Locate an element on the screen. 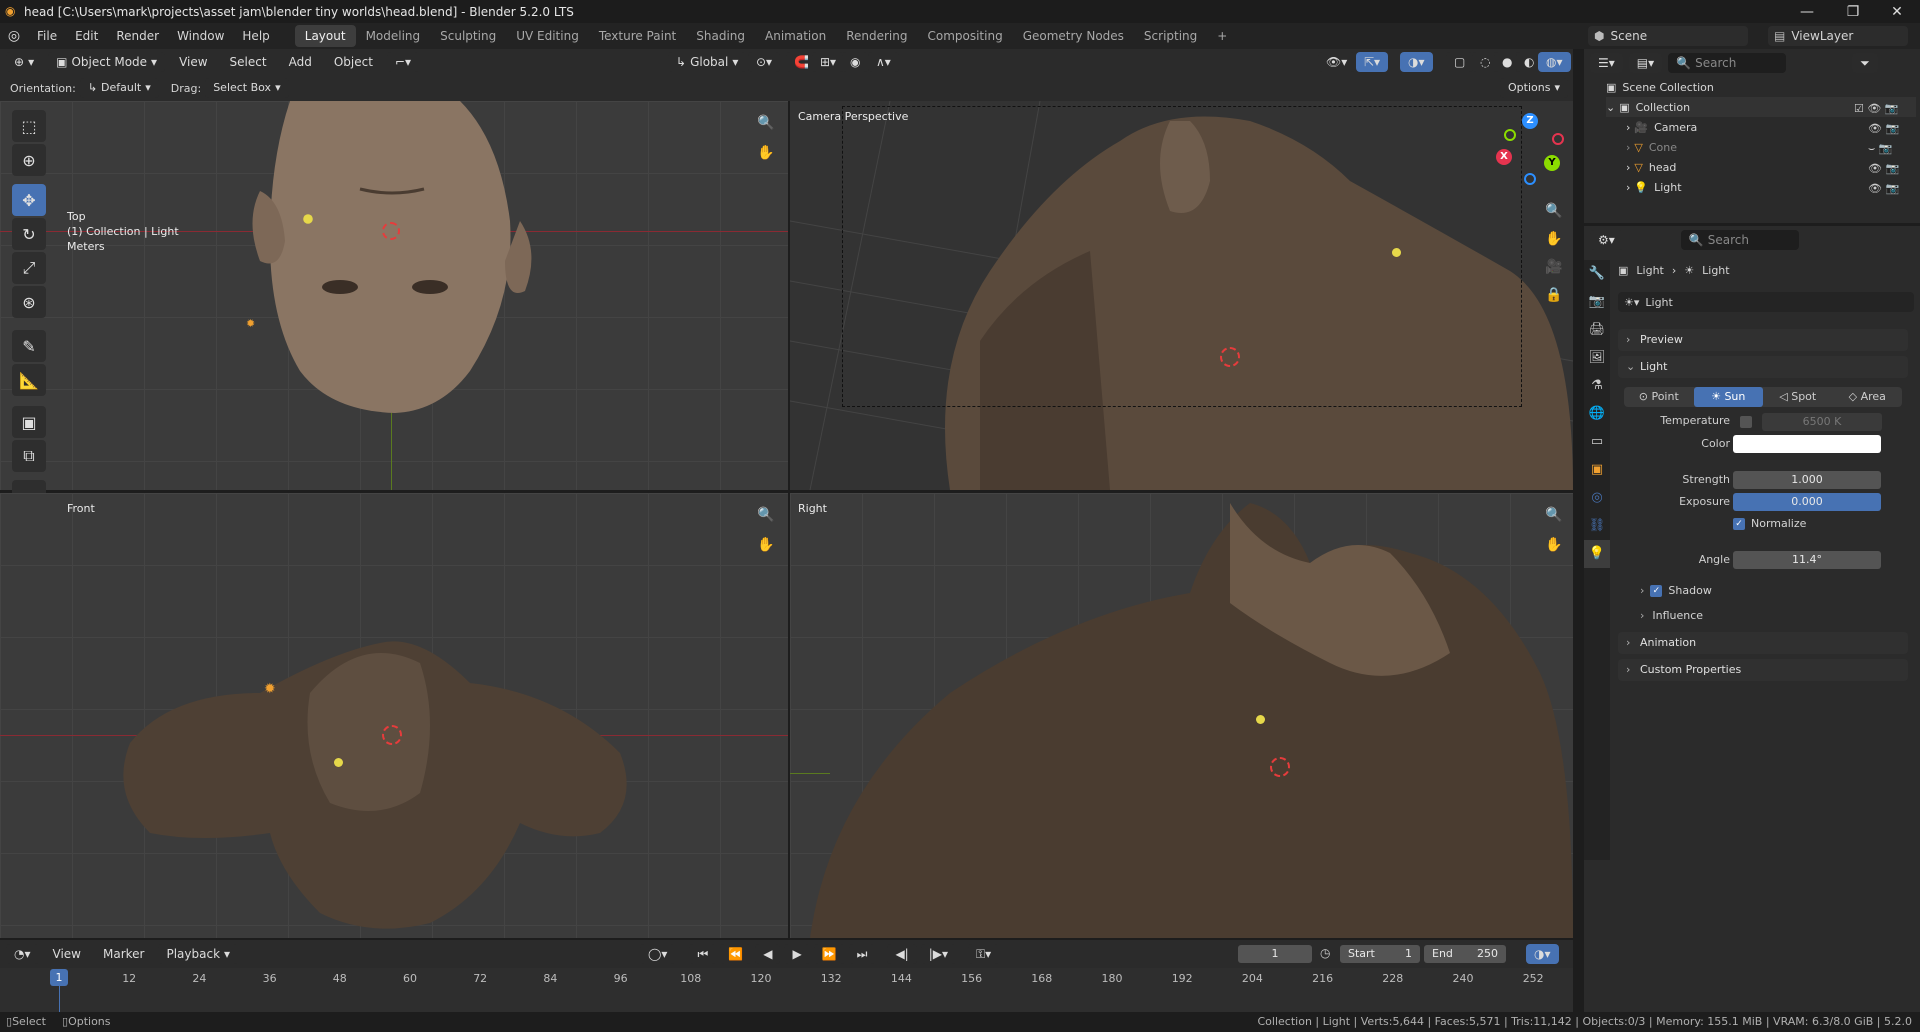 This screenshot has height=1032, width=1920. current-frame-field: 1 is located at coordinates (1275, 954).